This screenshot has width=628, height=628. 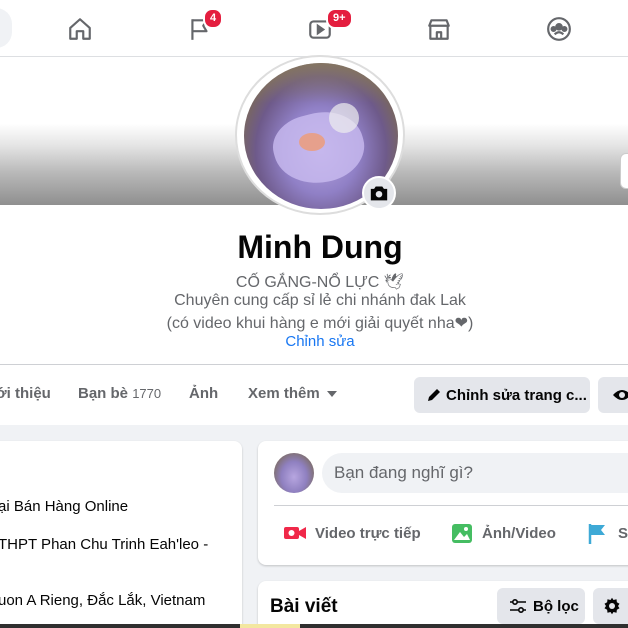 I want to click on tab-friends: Bạn bè 1770, so click(x=119, y=393).